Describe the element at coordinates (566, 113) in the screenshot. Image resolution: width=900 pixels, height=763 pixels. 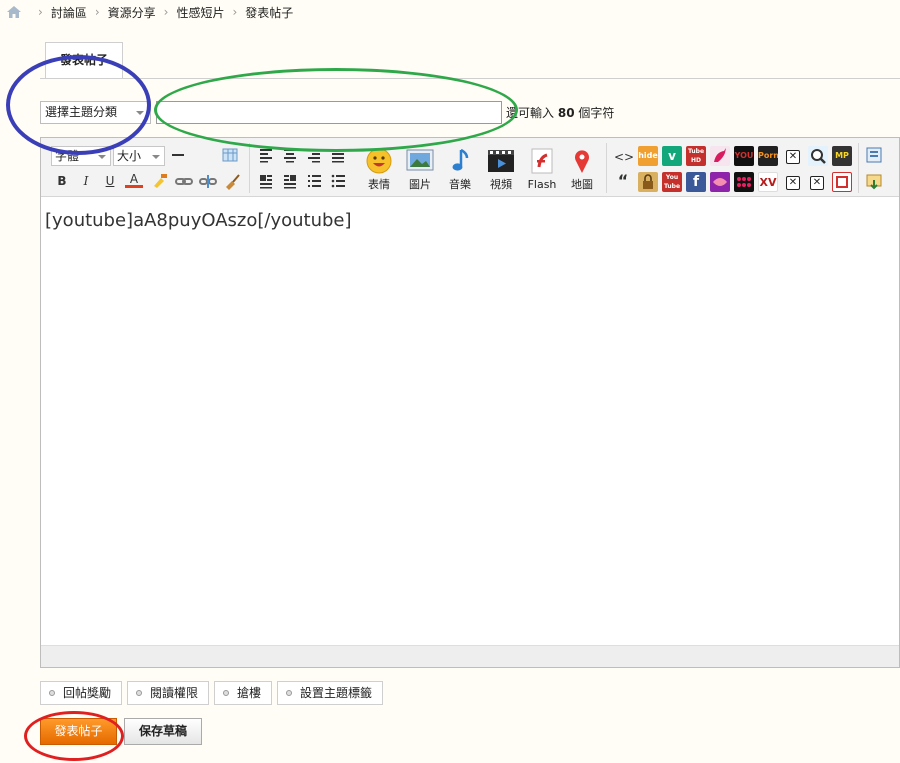
I see `char-counter-value: 80` at that location.